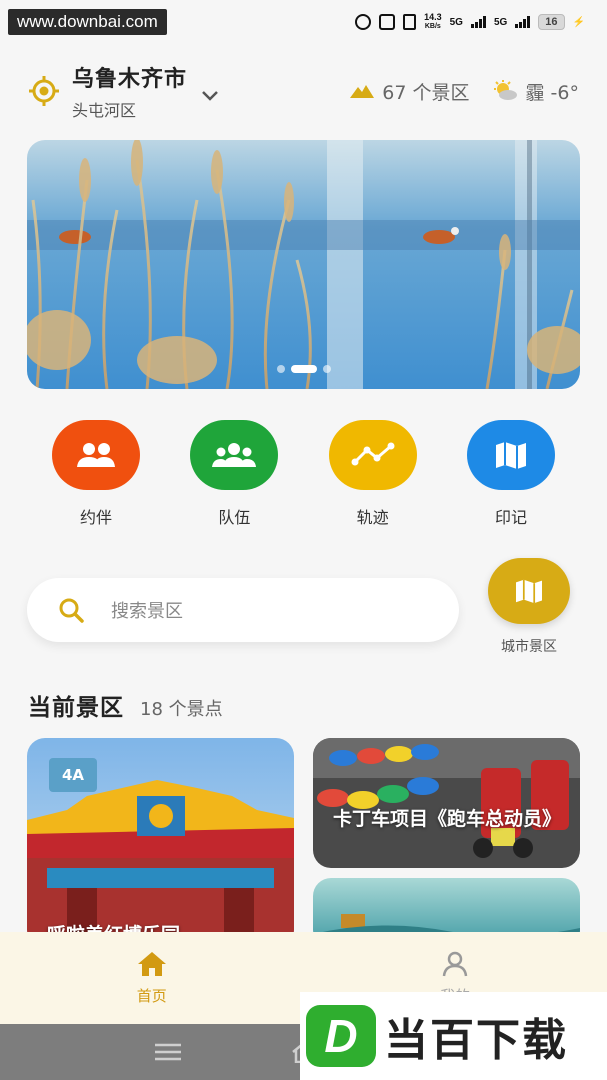 Image resolution: width=607 pixels, height=1080 pixels. What do you see at coordinates (505, 90) in the screenshot?
I see `haze-weather-icon` at bounding box center [505, 90].